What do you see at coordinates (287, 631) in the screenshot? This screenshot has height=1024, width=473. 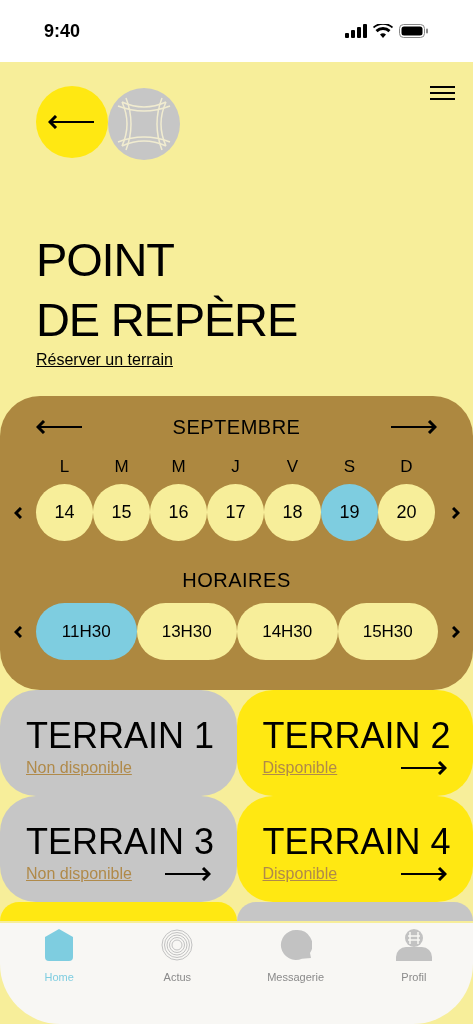 I see `time-slot-button: 14H30` at bounding box center [287, 631].